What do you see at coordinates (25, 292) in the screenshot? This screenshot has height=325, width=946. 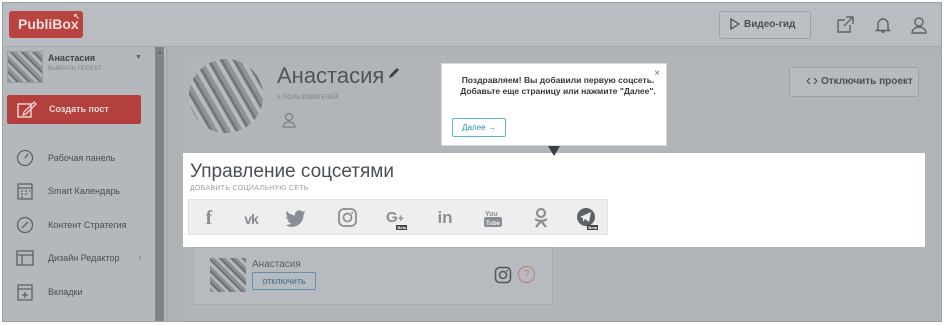 I see `tabs-icon` at bounding box center [25, 292].